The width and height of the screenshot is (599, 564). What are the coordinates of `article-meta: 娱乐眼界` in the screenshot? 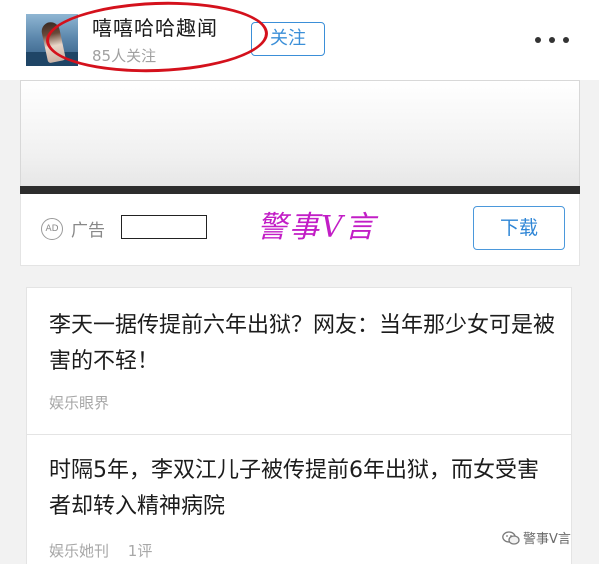 It's located at (79, 402).